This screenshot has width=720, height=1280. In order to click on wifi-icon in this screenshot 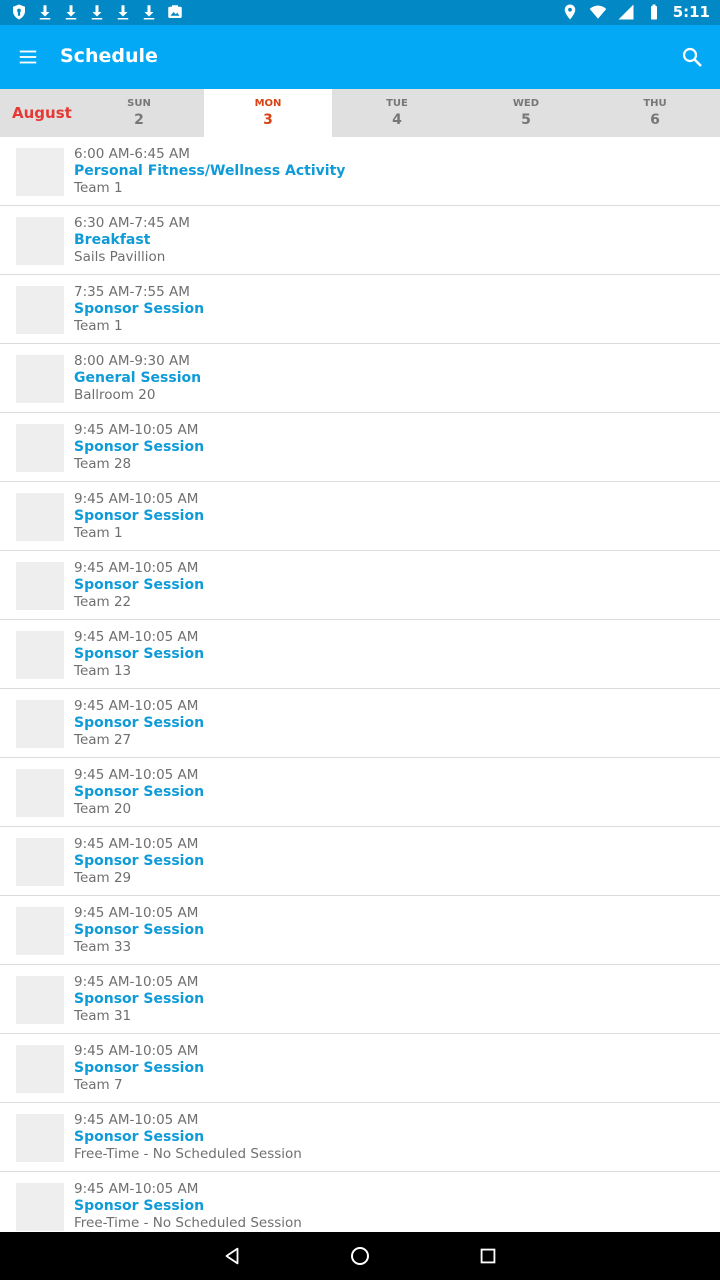, I will do `click(597, 12)`.